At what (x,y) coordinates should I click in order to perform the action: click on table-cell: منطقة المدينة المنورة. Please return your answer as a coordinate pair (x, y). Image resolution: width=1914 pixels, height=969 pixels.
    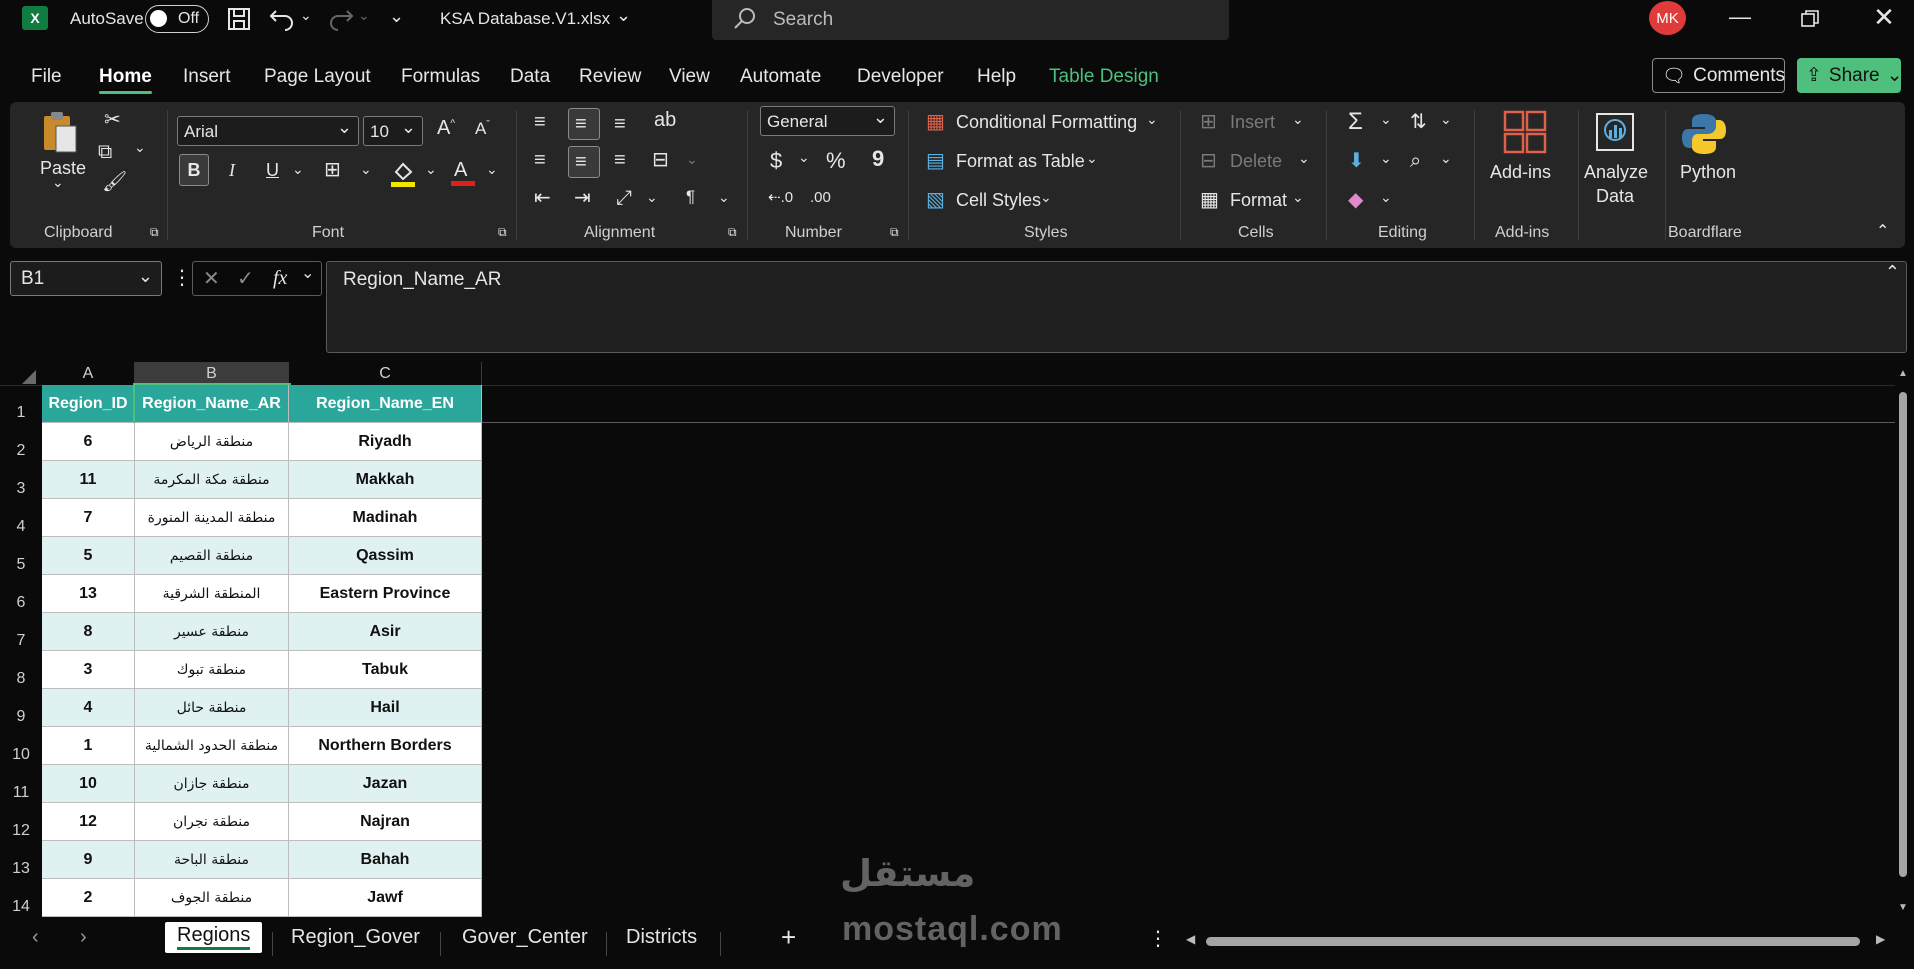
    Looking at the image, I should click on (212, 518).